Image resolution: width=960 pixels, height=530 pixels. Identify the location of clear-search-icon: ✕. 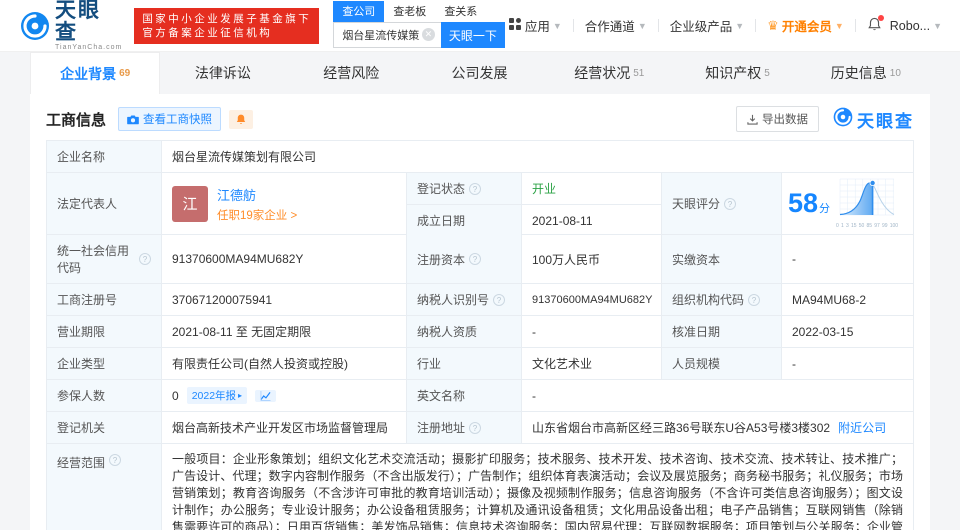
(428, 34).